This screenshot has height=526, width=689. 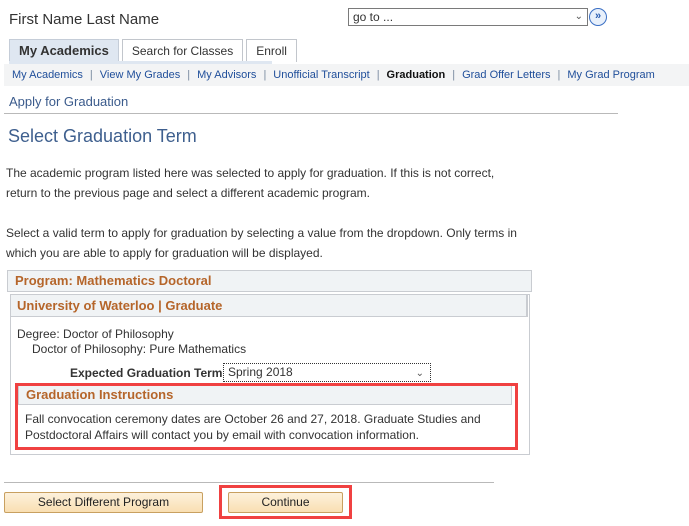 What do you see at coordinates (47, 75) in the screenshot?
I see `subnav-my-academics: My Academics` at bounding box center [47, 75].